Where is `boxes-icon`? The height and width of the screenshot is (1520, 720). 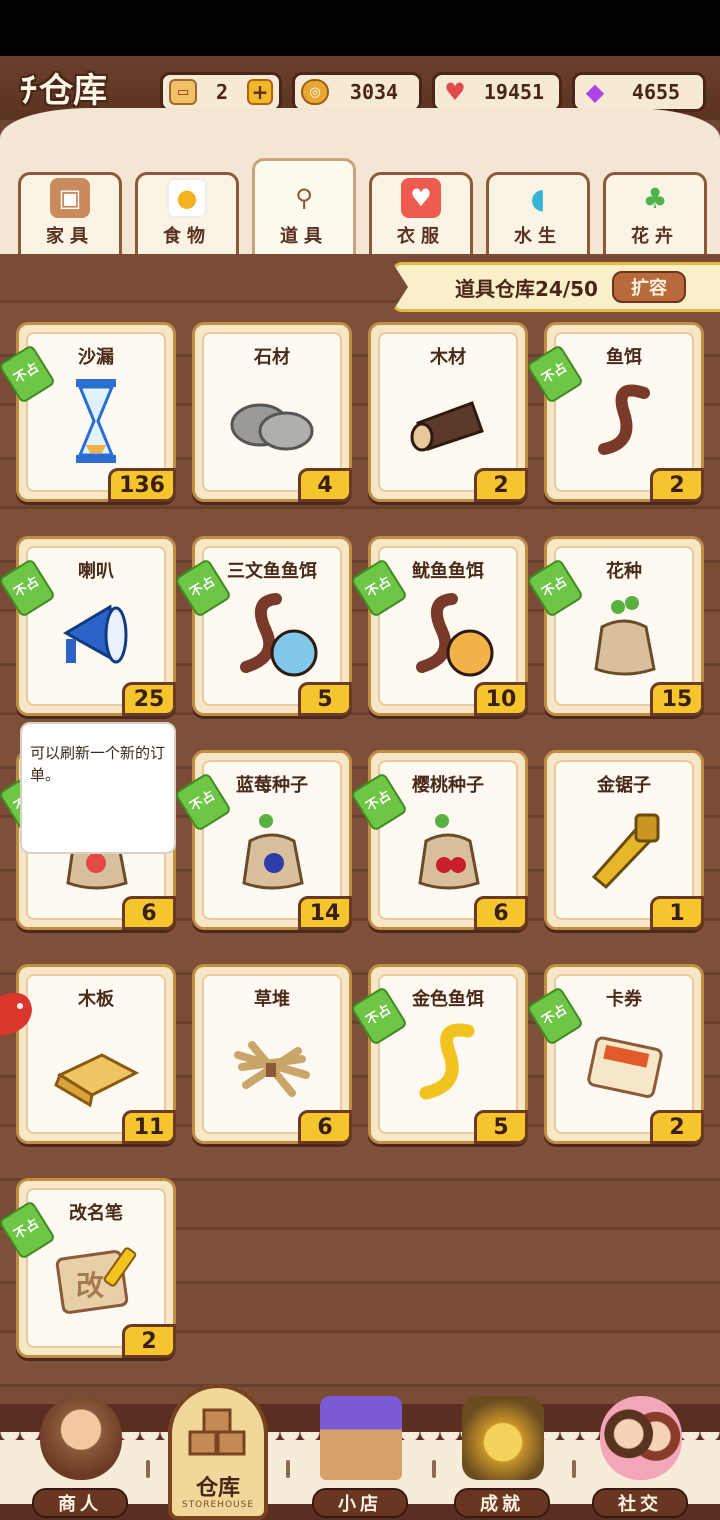 boxes-icon is located at coordinates (217, 1432).